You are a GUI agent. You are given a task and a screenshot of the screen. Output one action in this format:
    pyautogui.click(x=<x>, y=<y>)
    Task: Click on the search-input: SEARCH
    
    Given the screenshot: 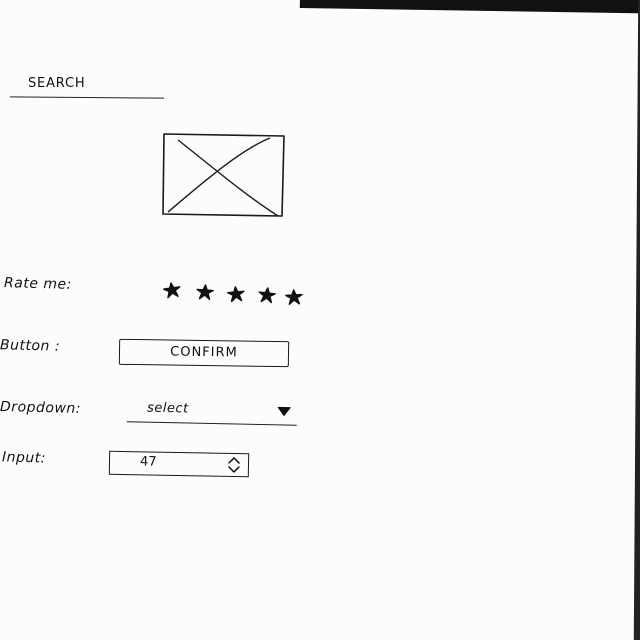 What is the action you would take?
    pyautogui.click(x=87, y=85)
    